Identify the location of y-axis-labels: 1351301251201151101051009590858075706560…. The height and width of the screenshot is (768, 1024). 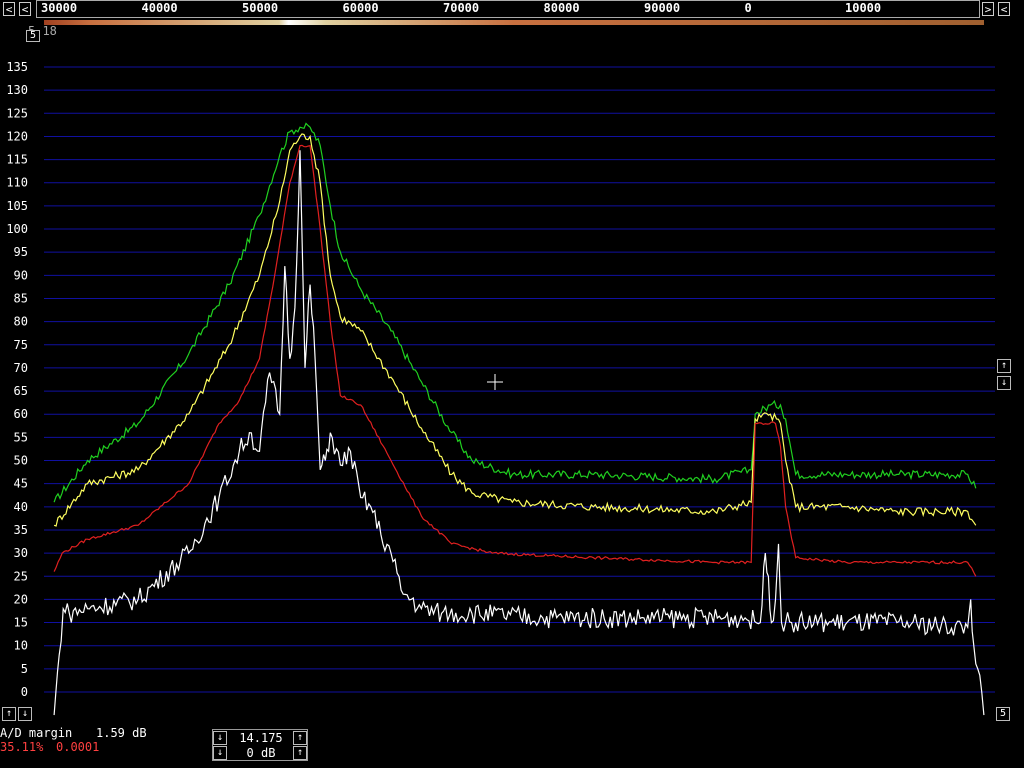
(17, 379).